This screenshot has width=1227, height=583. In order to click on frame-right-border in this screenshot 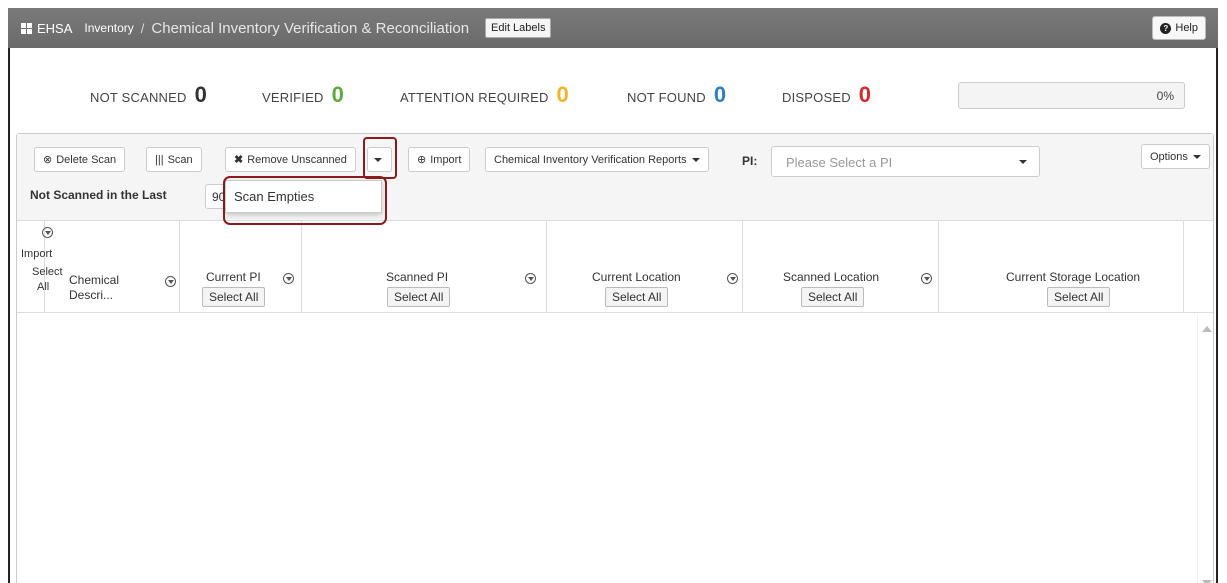, I will do `click(1217, 315)`.